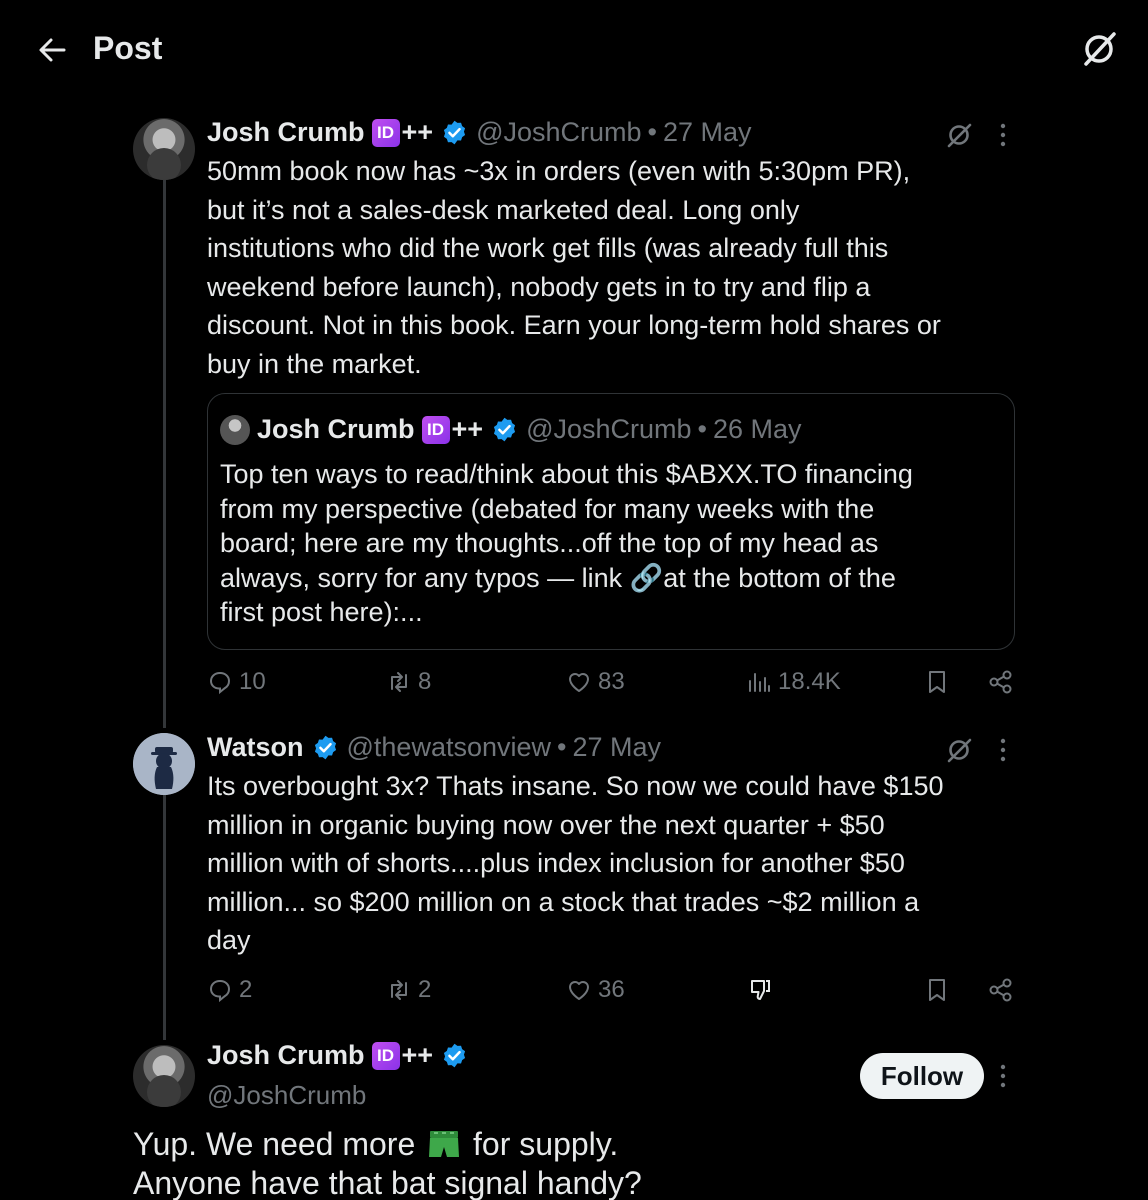 This screenshot has height=1200, width=1148. What do you see at coordinates (760, 990) in the screenshot?
I see `downvote-icon` at bounding box center [760, 990].